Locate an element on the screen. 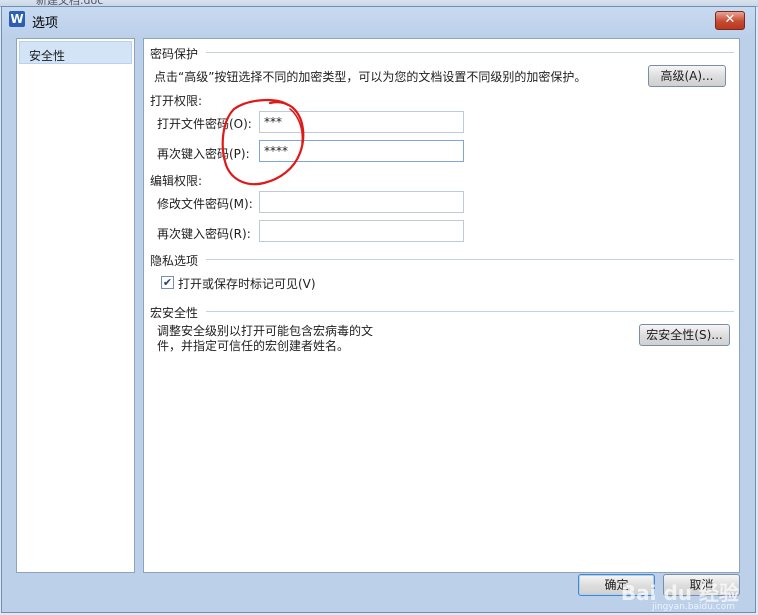 The image size is (758, 615). open-permission-title: 打开权限: is located at coordinates (176, 101).